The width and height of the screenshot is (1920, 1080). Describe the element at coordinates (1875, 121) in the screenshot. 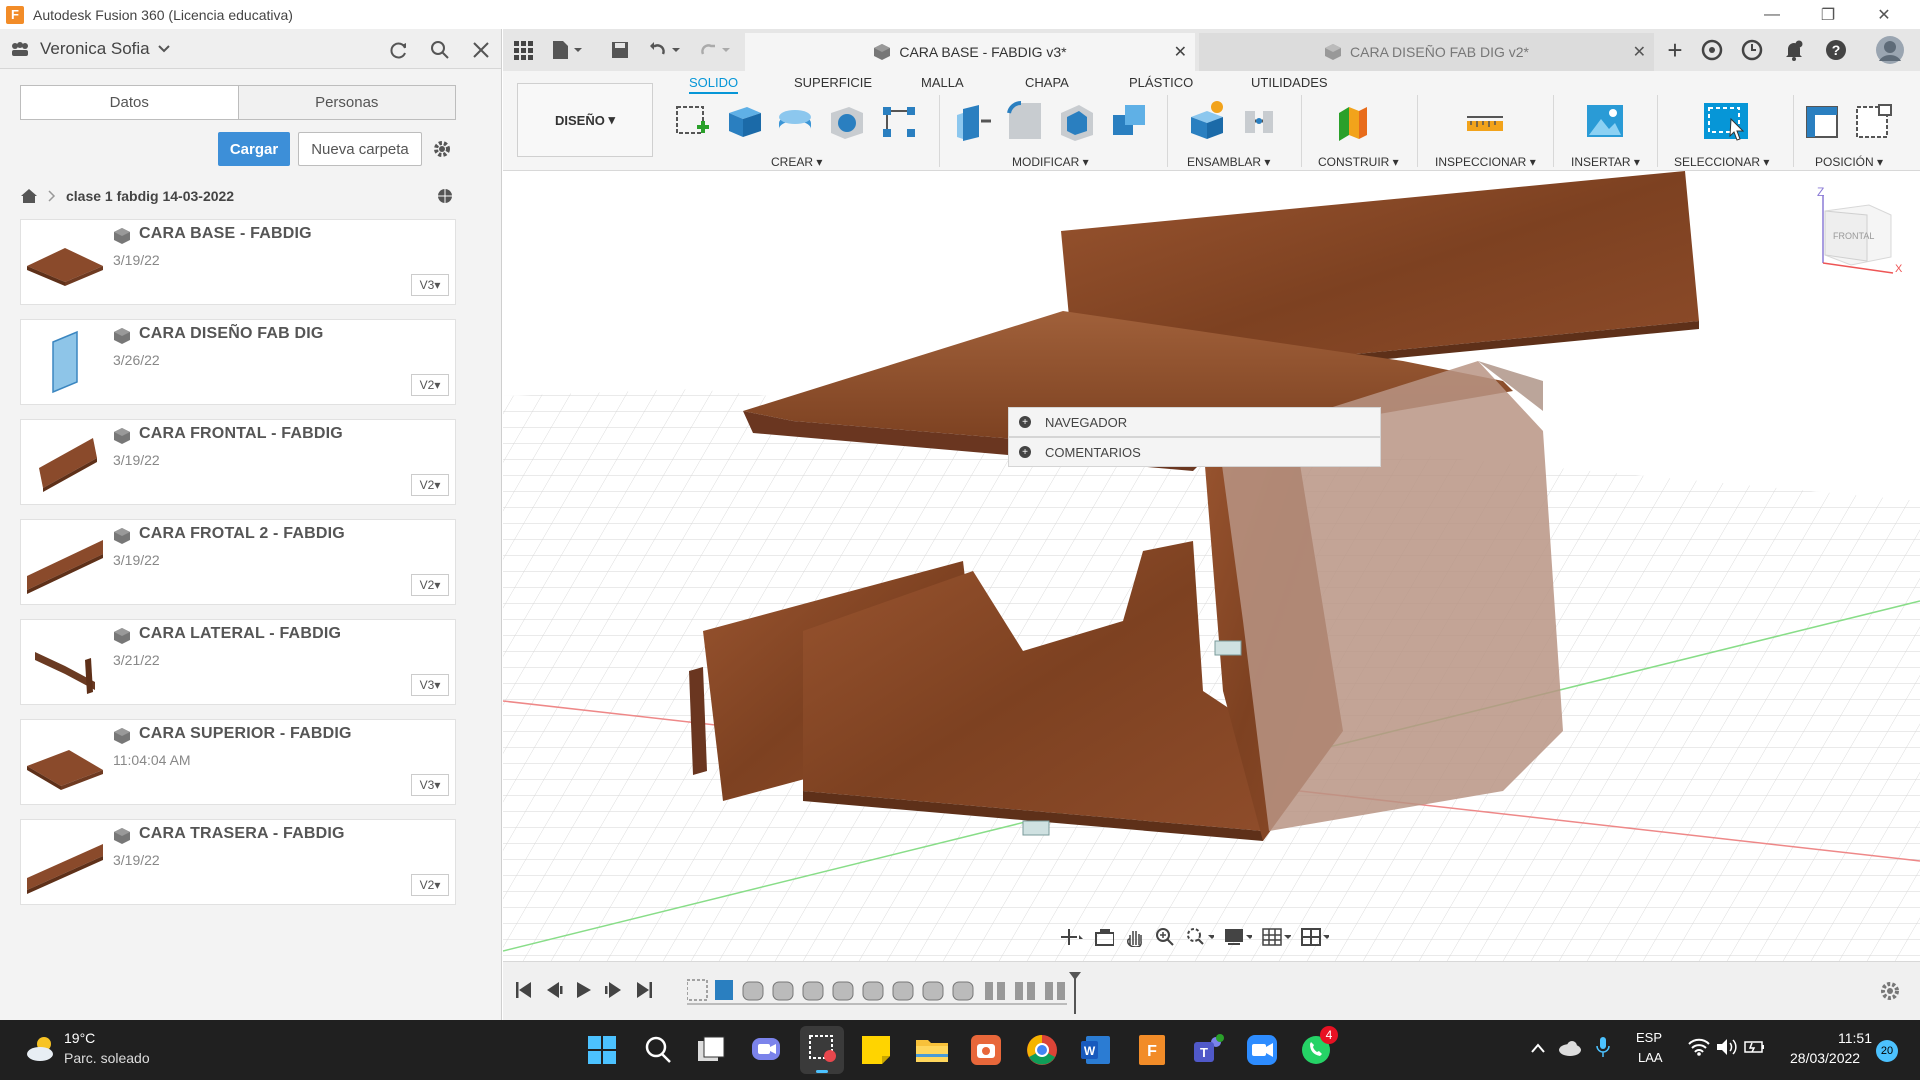

I see `revert-position-icon` at that location.